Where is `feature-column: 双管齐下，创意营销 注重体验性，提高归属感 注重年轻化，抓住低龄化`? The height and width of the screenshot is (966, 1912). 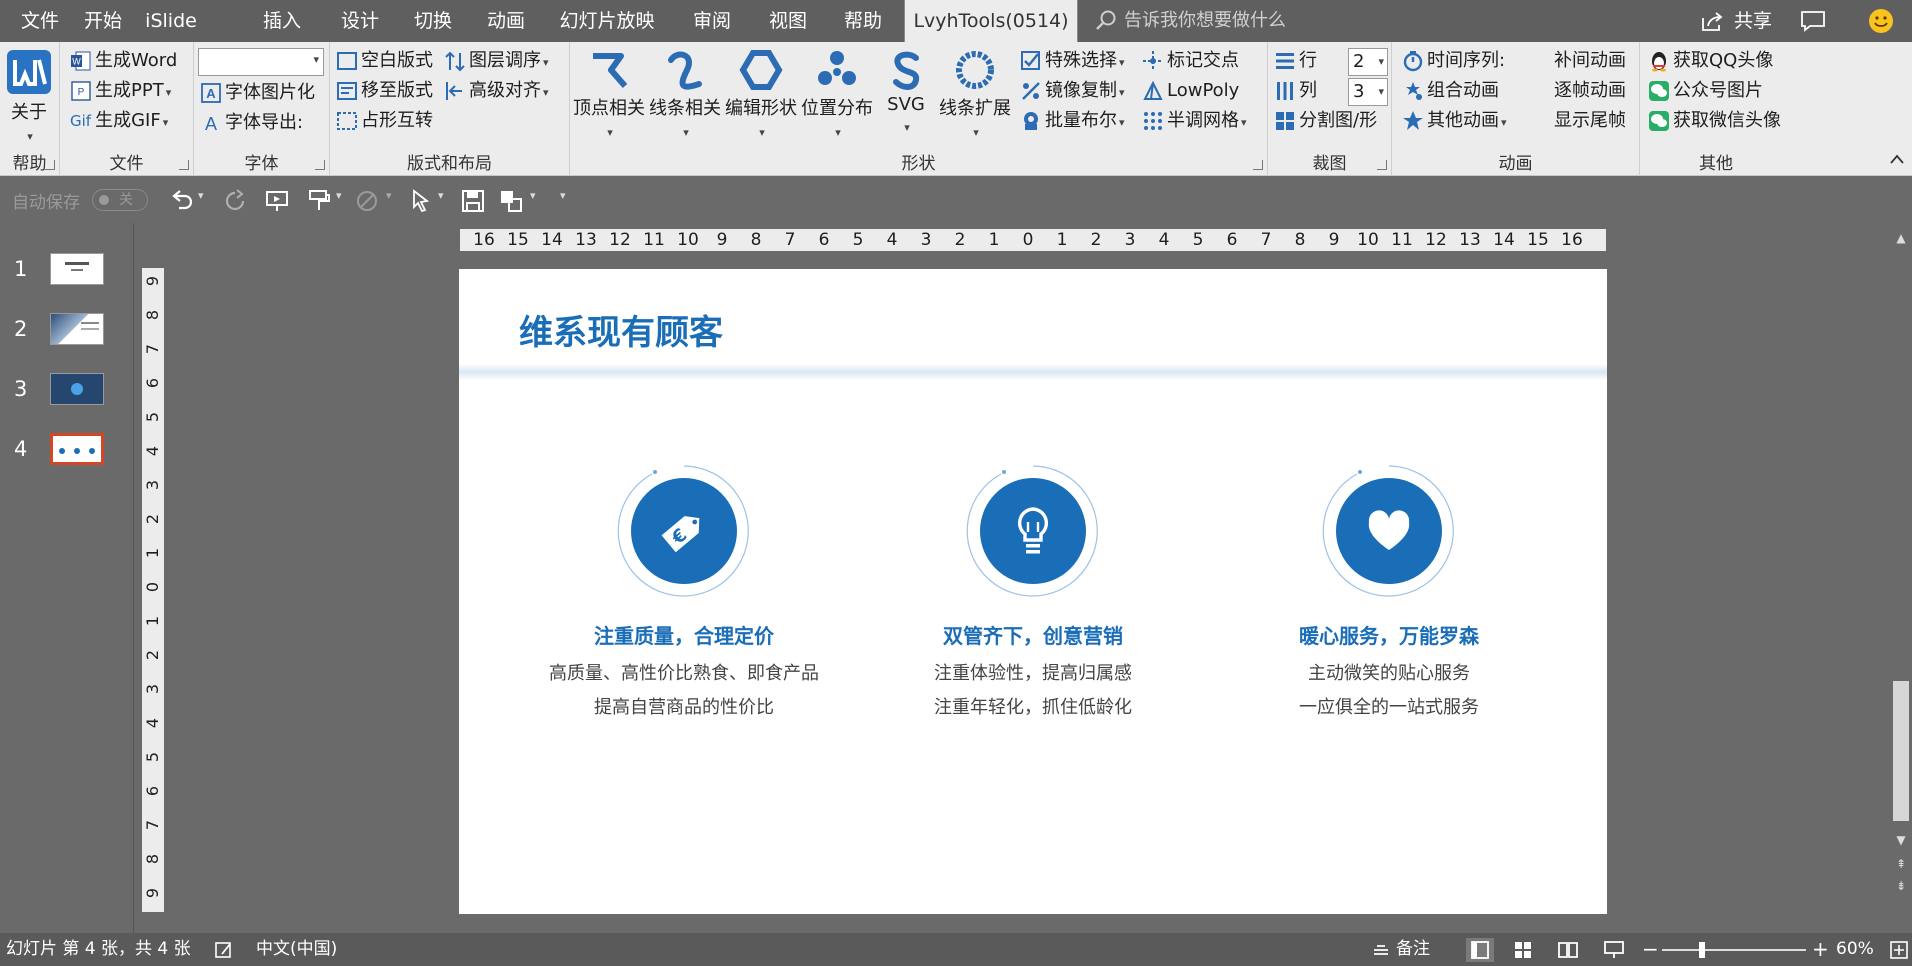
feature-column: 双管齐下，创意营销 注重体验性，提高归属感 注重年轻化，抓住低龄化 is located at coordinates (1033, 594).